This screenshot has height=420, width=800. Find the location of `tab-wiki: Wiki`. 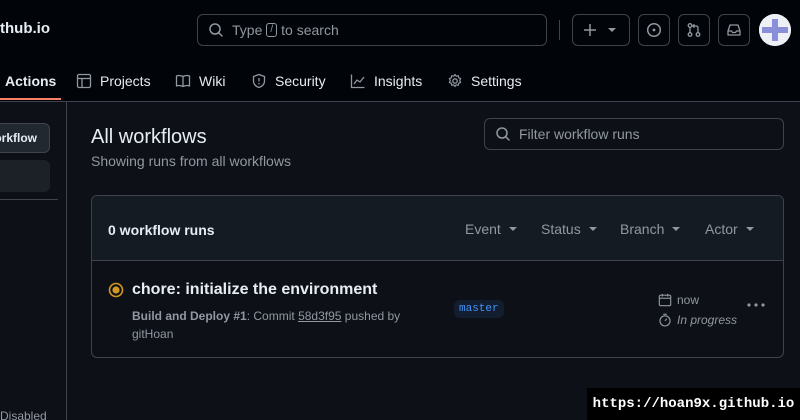

tab-wiki: Wiki is located at coordinates (200, 80).